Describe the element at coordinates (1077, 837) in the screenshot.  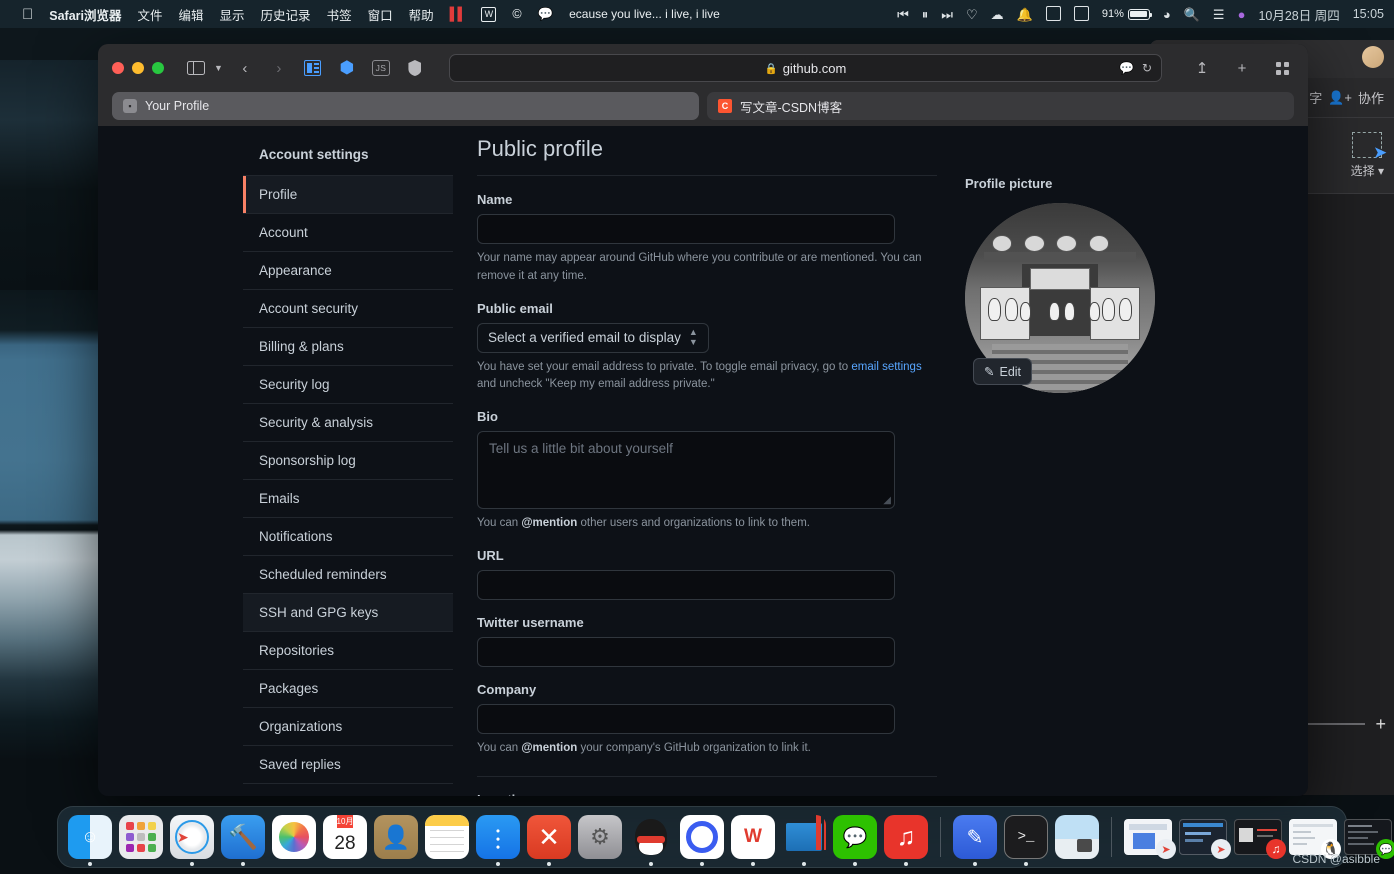
I see `dock-item-preview` at that location.